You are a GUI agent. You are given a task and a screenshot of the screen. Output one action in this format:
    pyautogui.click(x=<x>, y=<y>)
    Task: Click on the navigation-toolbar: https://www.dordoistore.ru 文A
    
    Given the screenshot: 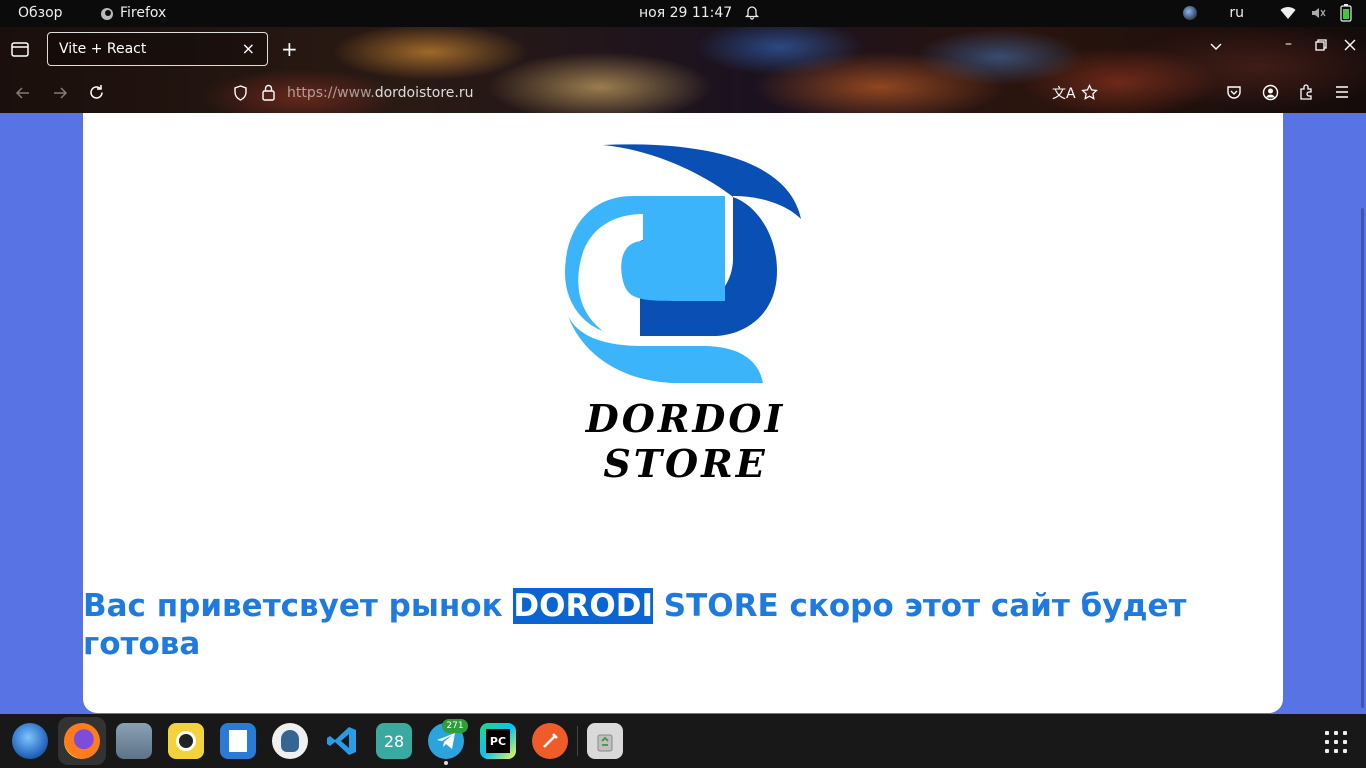 What is the action you would take?
    pyautogui.click(x=683, y=93)
    